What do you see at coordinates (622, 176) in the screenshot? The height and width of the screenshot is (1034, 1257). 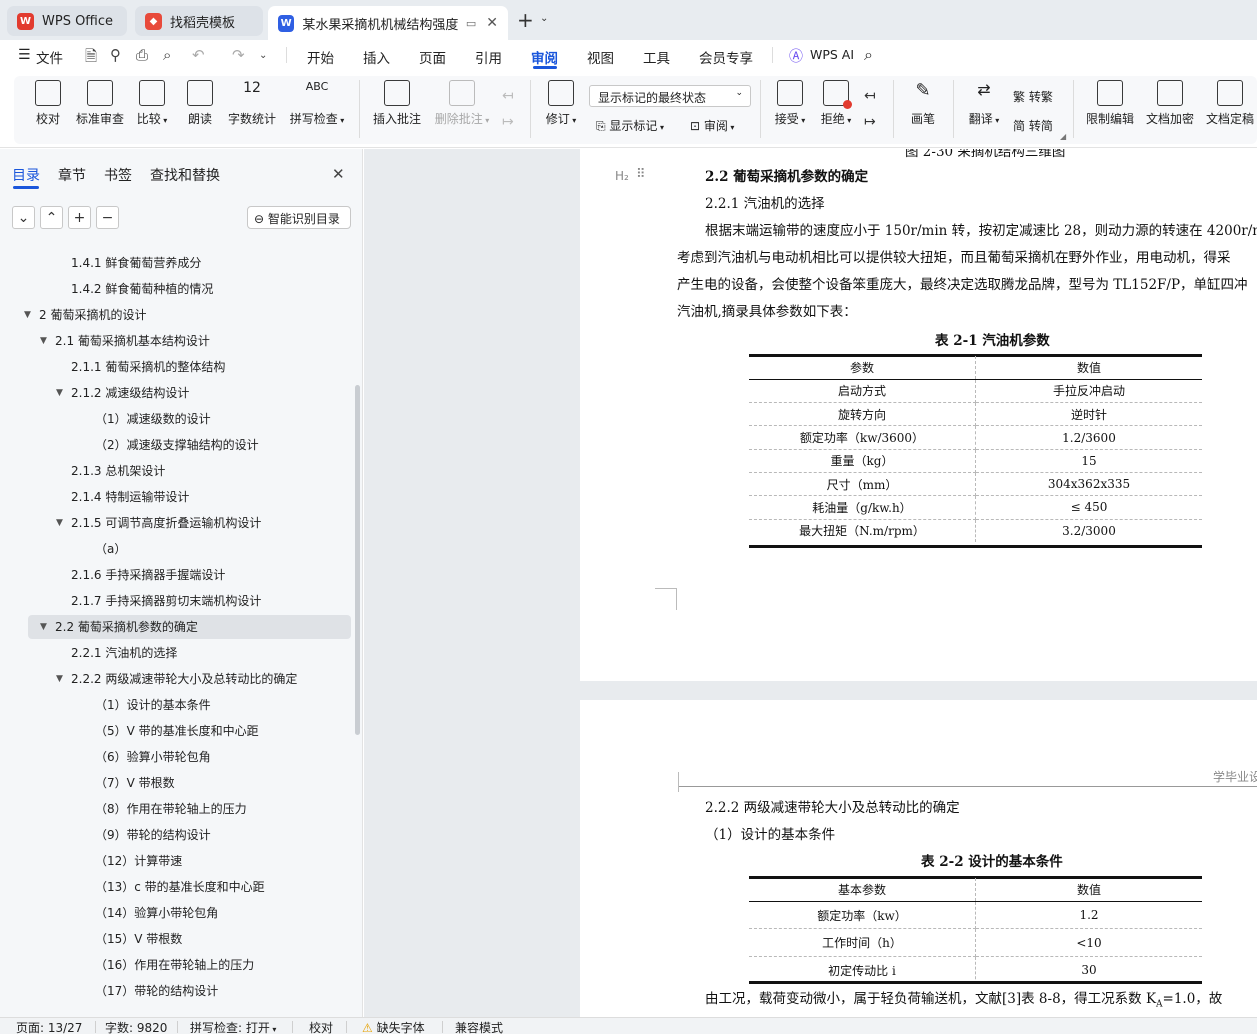 I see `heading-level-icon: H₂` at bounding box center [622, 176].